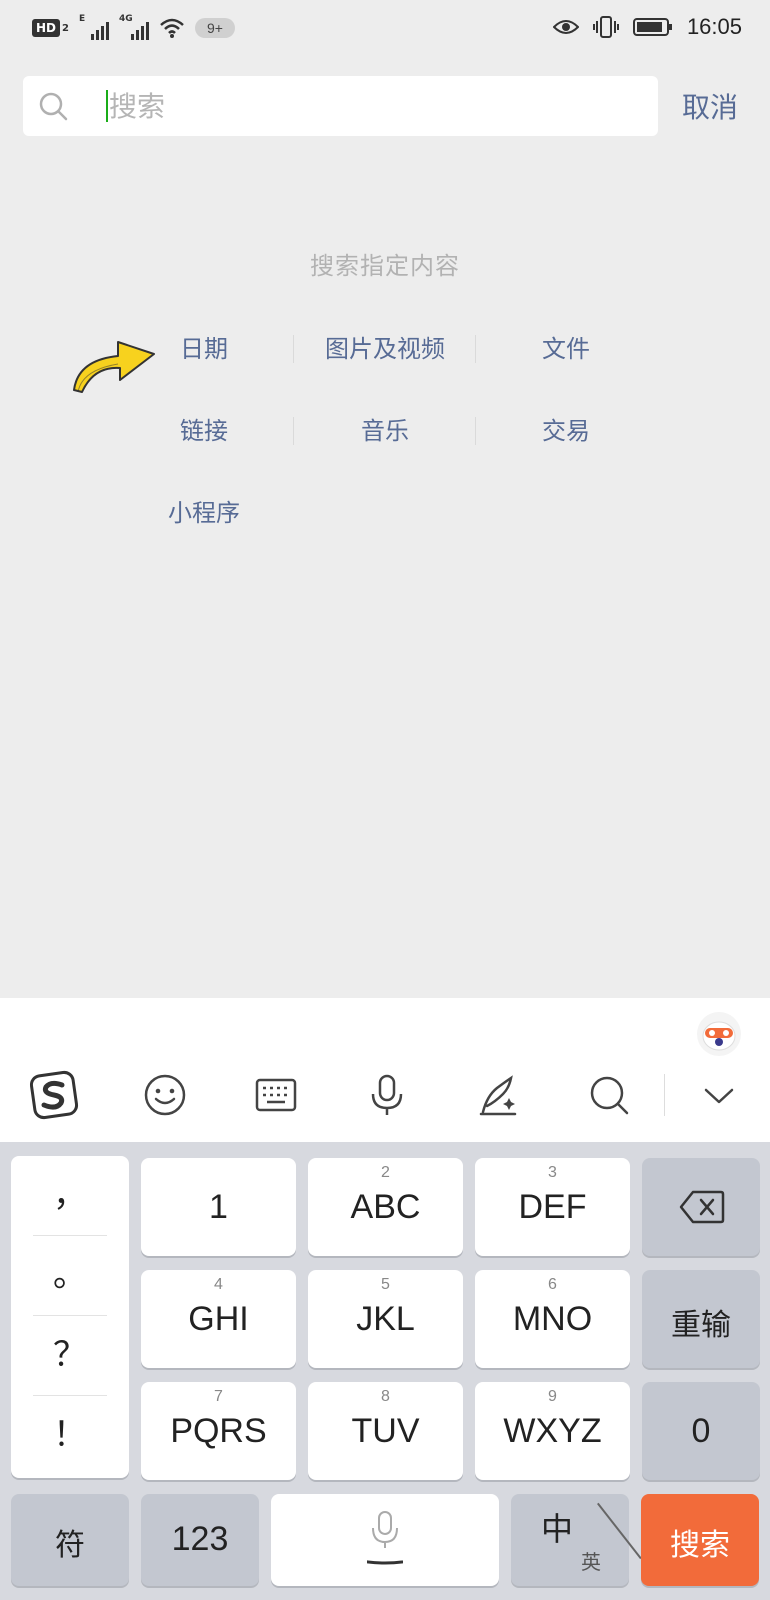  Describe the element at coordinates (385, 349) in the screenshot. I see `category-photos-videos: 图片及视频` at that location.